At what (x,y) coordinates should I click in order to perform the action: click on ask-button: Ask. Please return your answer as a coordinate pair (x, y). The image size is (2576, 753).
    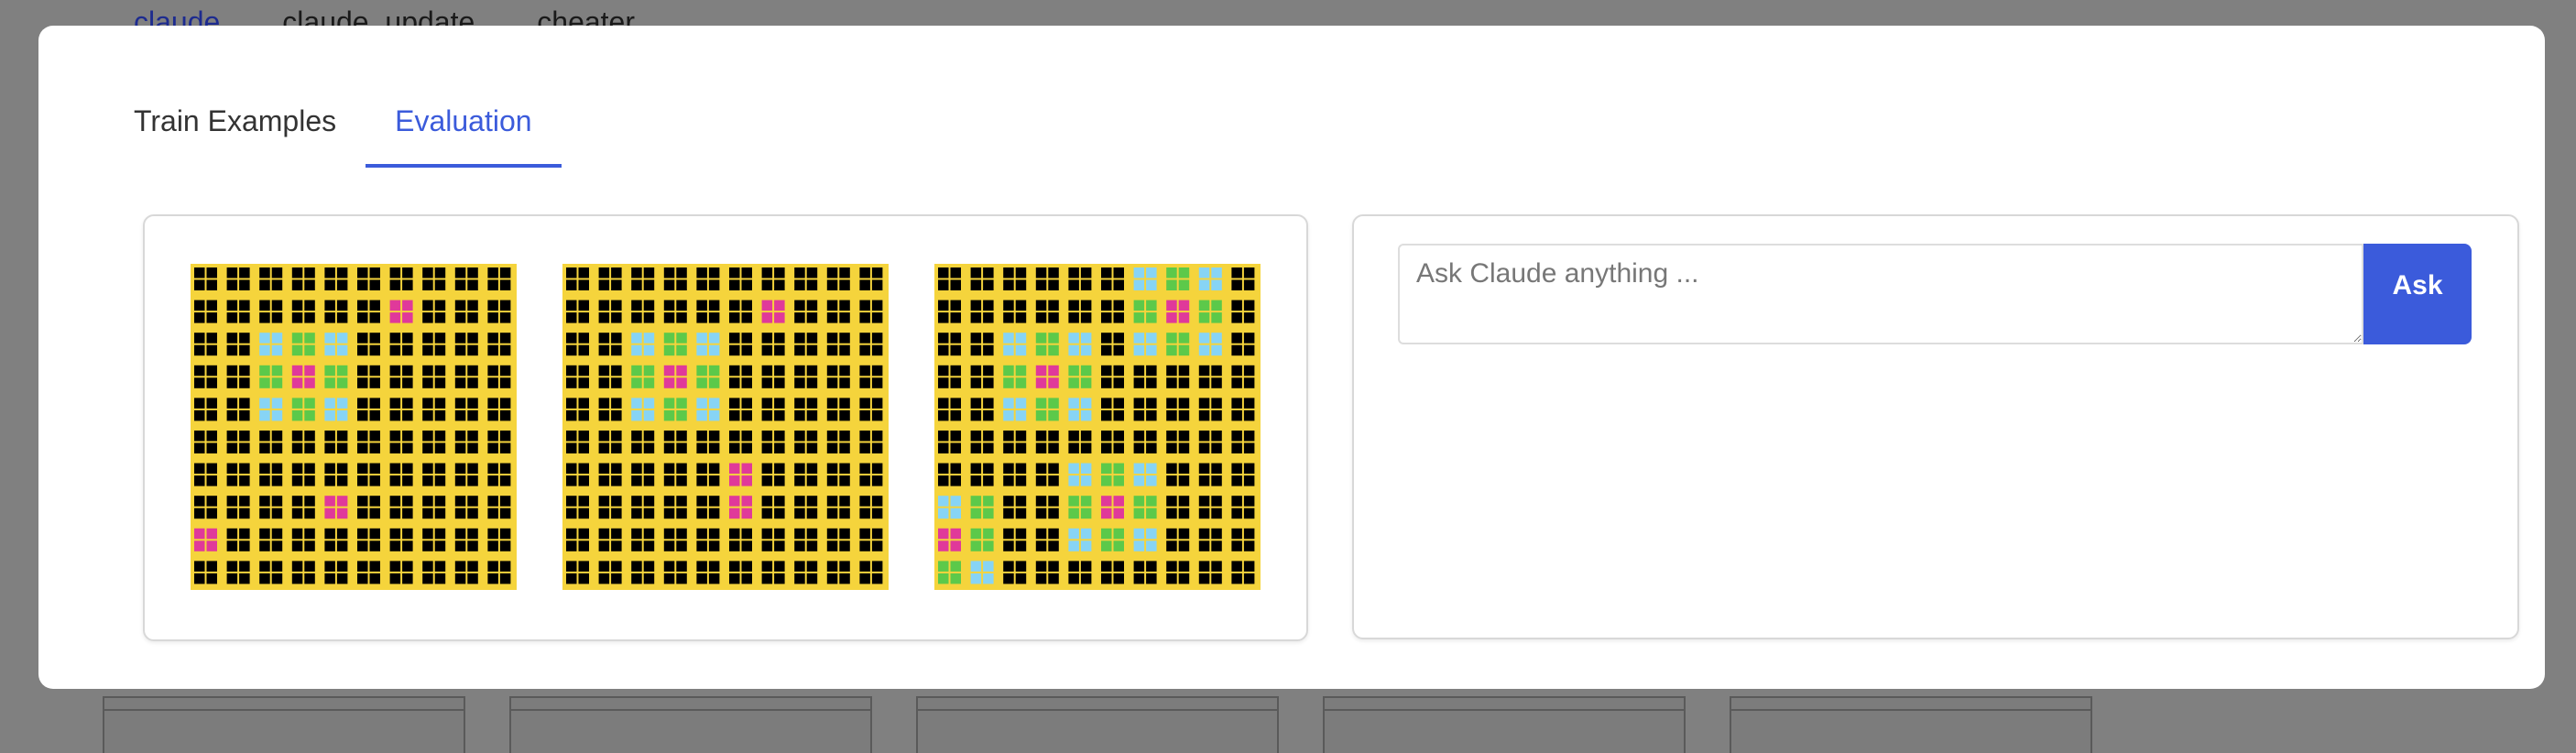
    Looking at the image, I should click on (2418, 294).